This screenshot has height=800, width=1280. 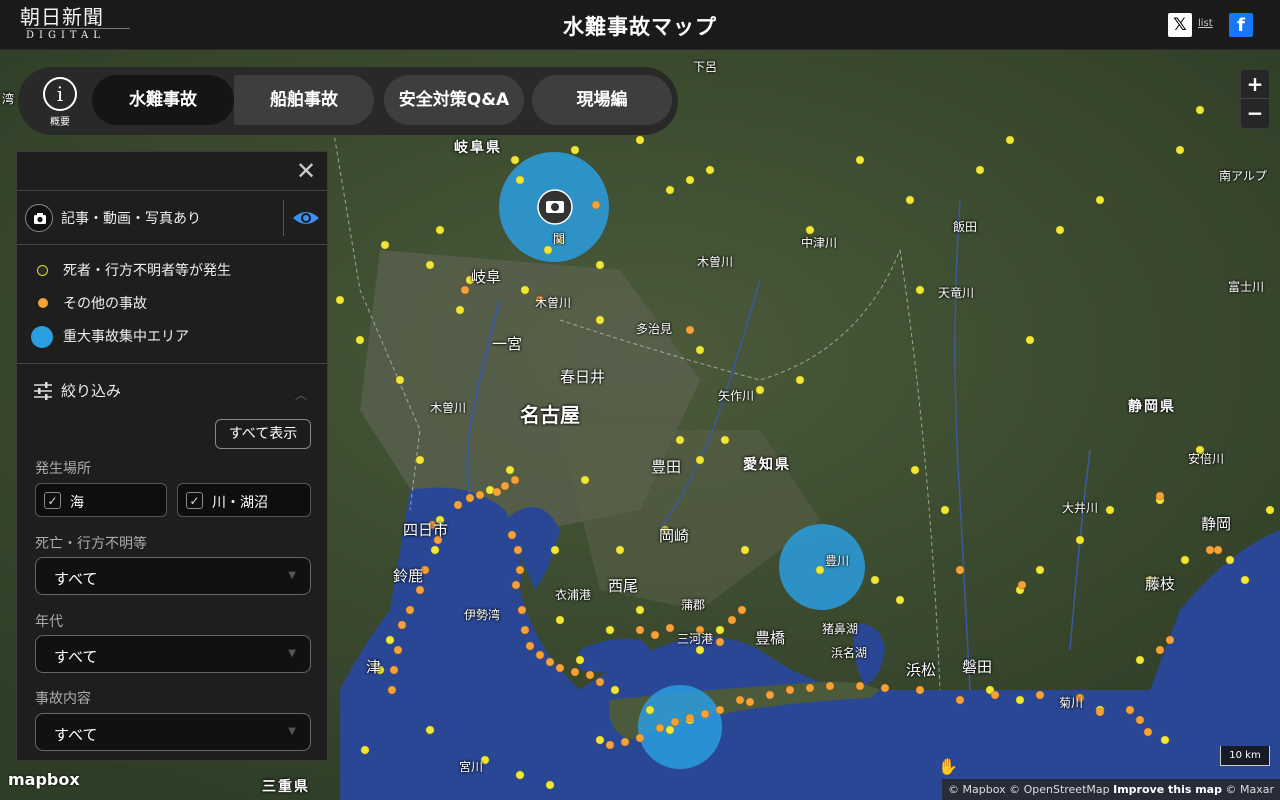 I want to click on checkbox-river-lake-label: 川・湖沼, so click(x=240, y=503).